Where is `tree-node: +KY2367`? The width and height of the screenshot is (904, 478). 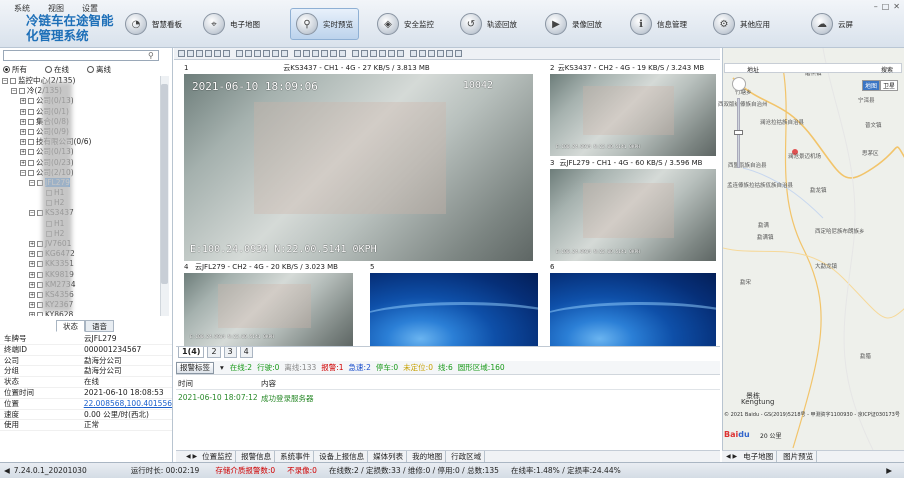
tree-node: +KY2367 is located at coordinates (85, 305).